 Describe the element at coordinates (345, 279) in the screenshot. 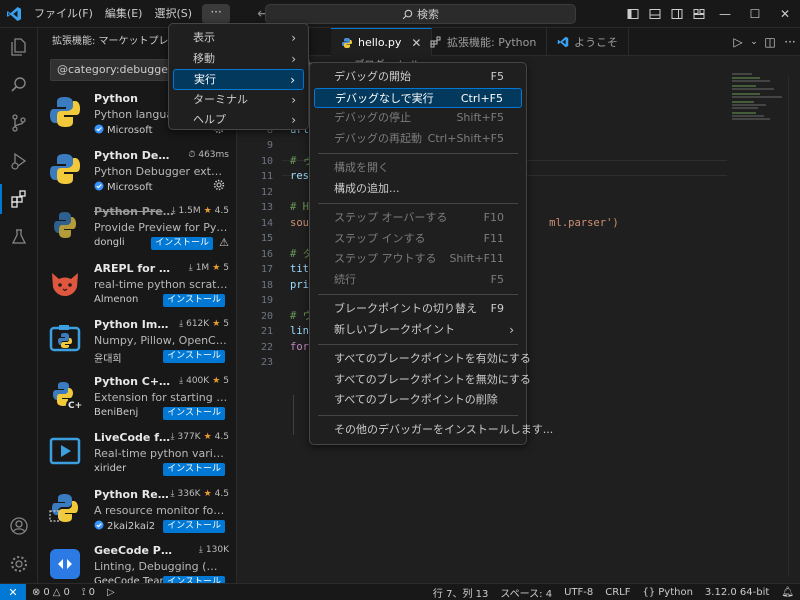

I see `run-menu-item-label: 続行` at that location.